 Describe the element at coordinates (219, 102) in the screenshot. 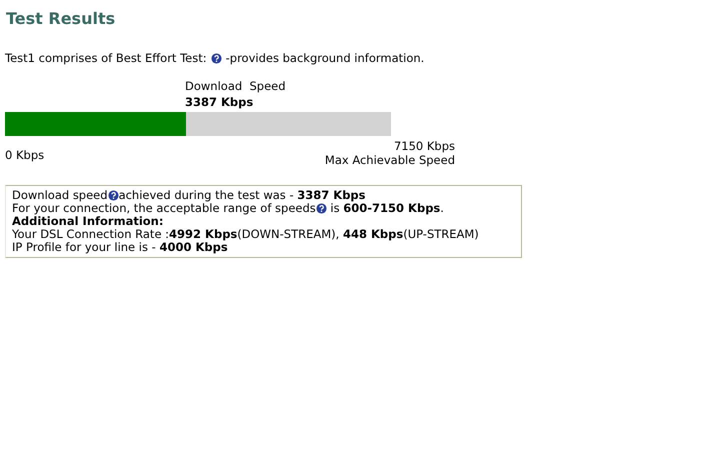

I see `meter-value: 3387 Kbps` at that location.